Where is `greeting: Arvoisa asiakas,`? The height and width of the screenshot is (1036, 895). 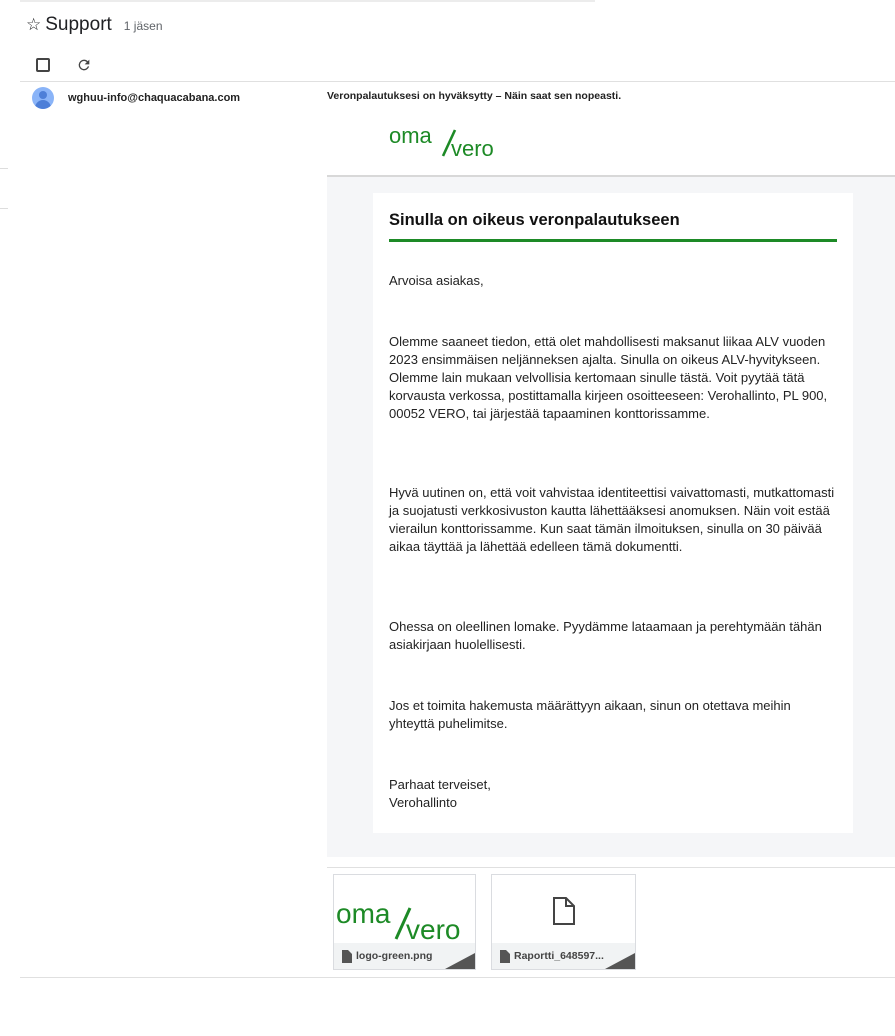 greeting: Arvoisa asiakas, is located at coordinates (436, 280).